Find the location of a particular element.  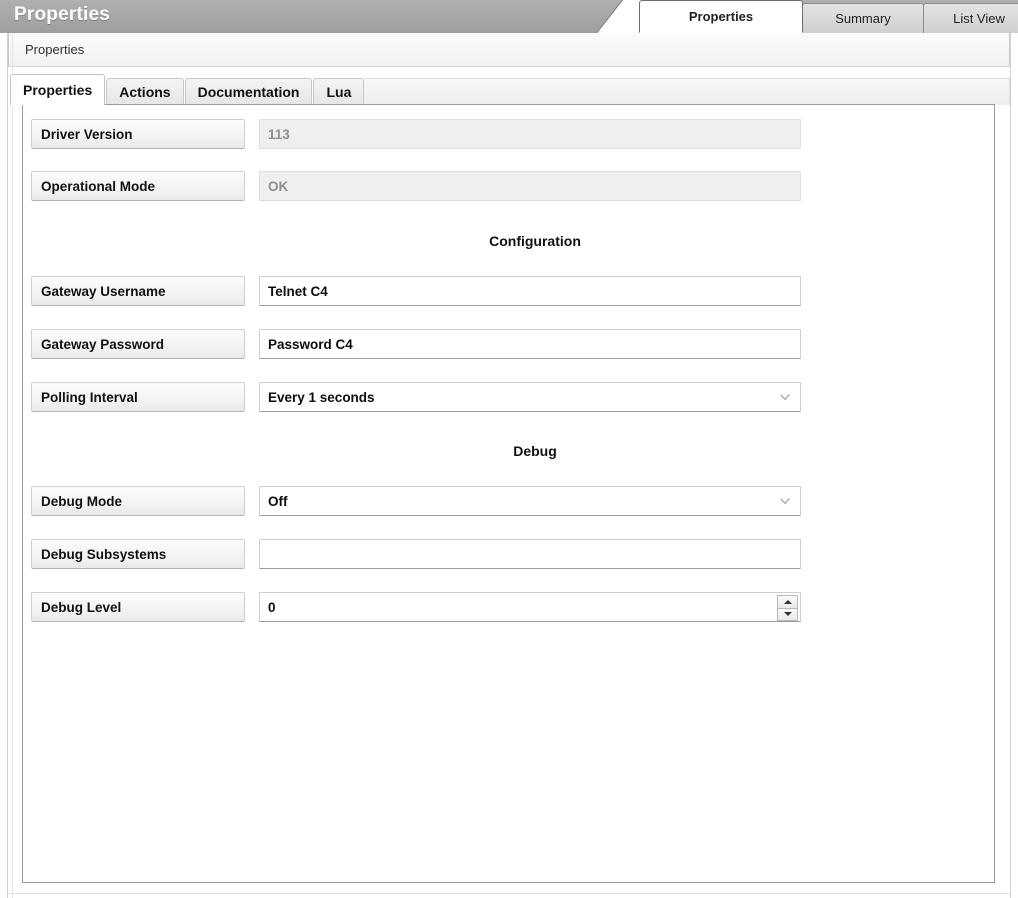

inner-tab-properties-label: Properties is located at coordinates (58, 90).